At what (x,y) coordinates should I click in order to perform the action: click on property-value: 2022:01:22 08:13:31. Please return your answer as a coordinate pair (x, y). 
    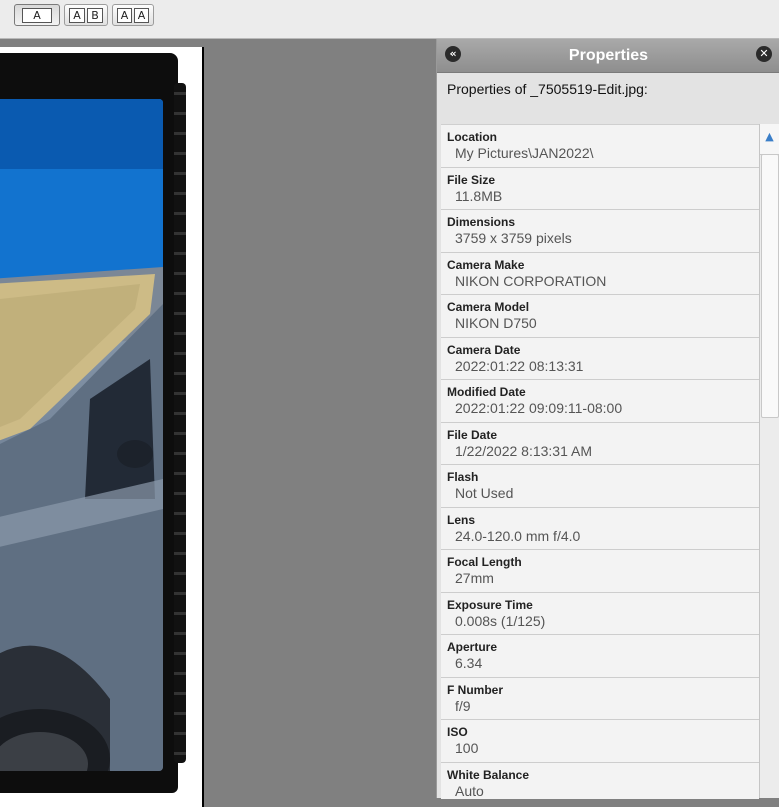
    Looking at the image, I should click on (519, 365).